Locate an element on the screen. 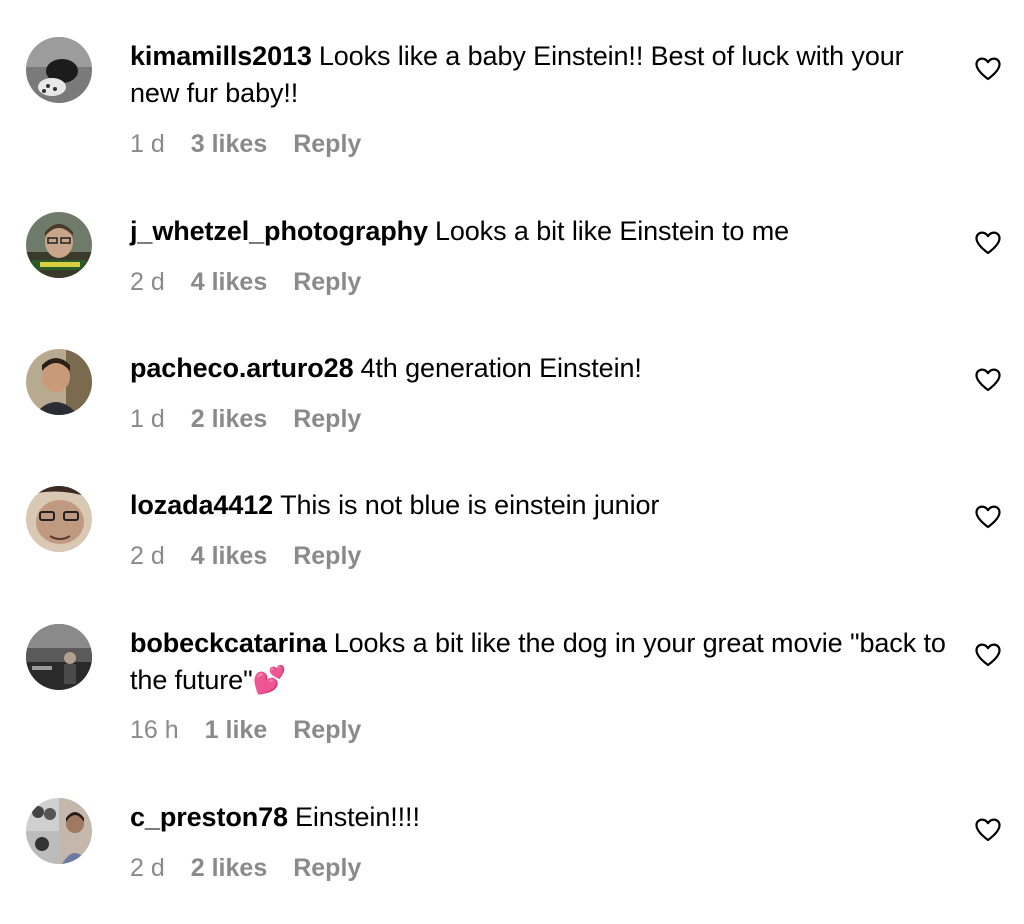 The image size is (1024, 924). comment-meta: 1 d 2 likes Reply is located at coordinates (245, 419).